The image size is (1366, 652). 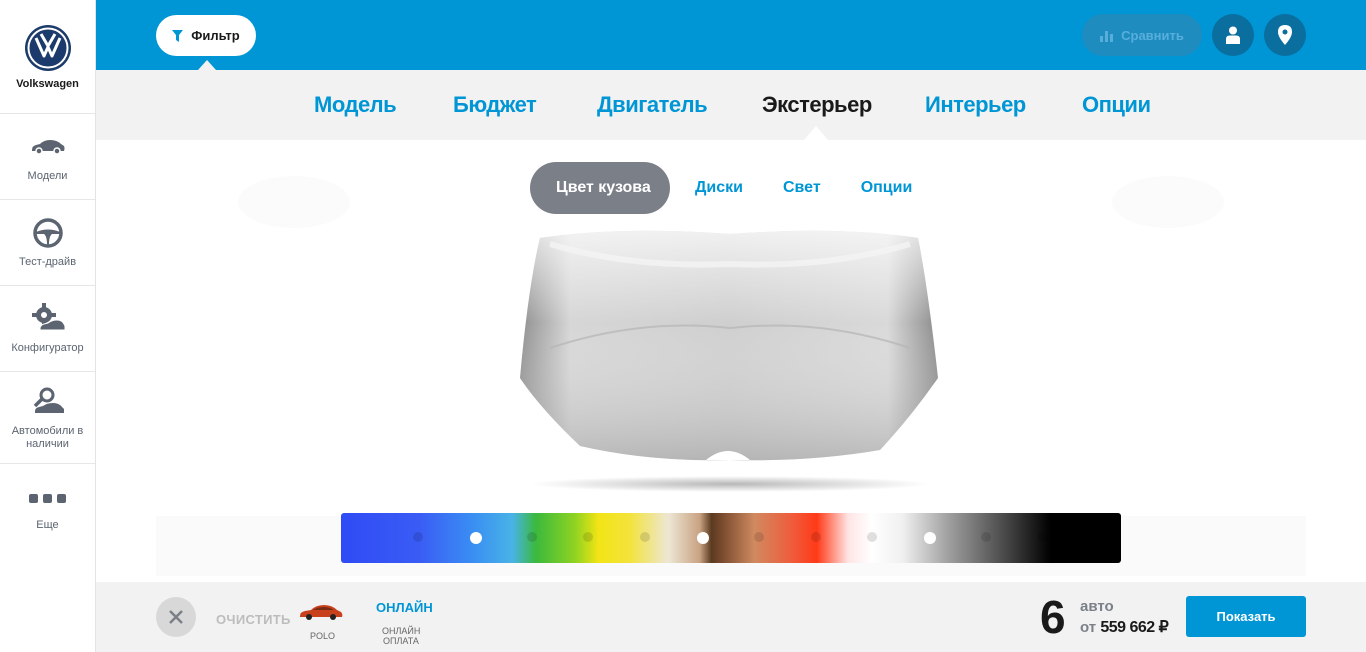 I want to click on show-results-button: Показать, so click(x=1246, y=616).